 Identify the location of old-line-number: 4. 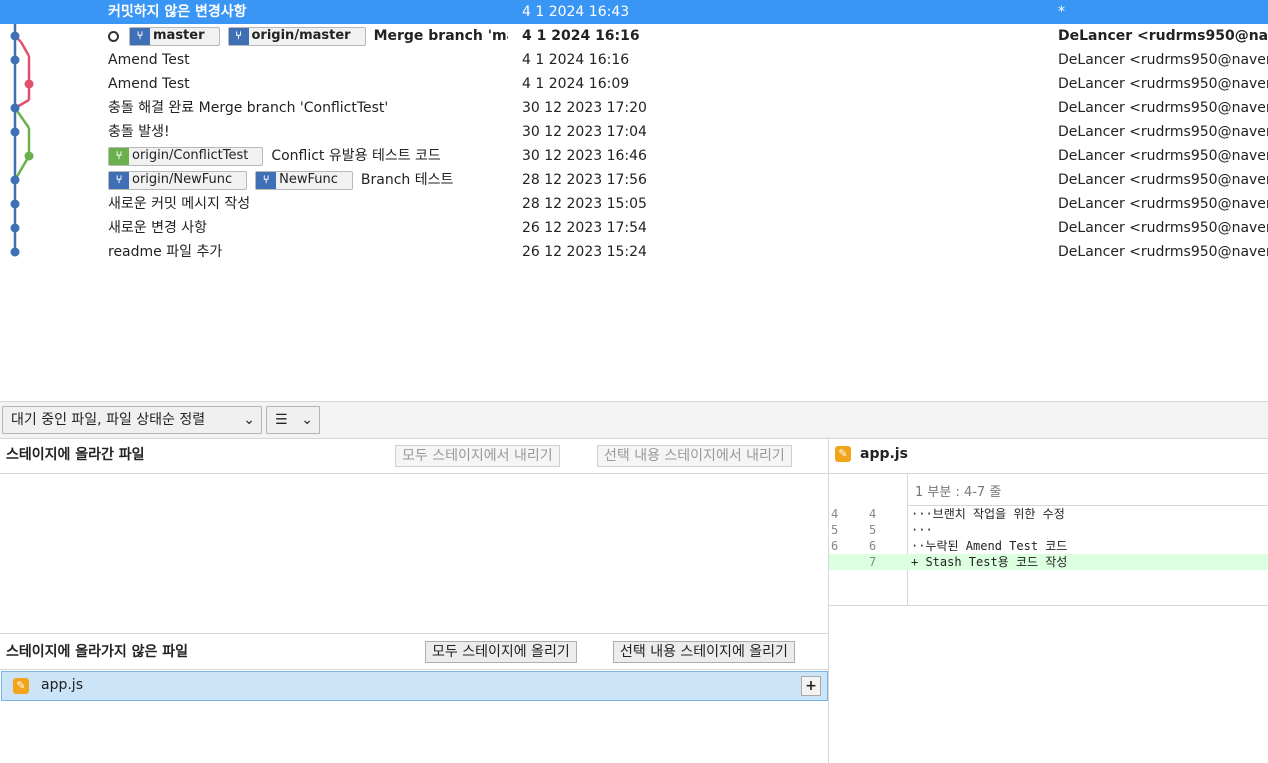
(835, 514).